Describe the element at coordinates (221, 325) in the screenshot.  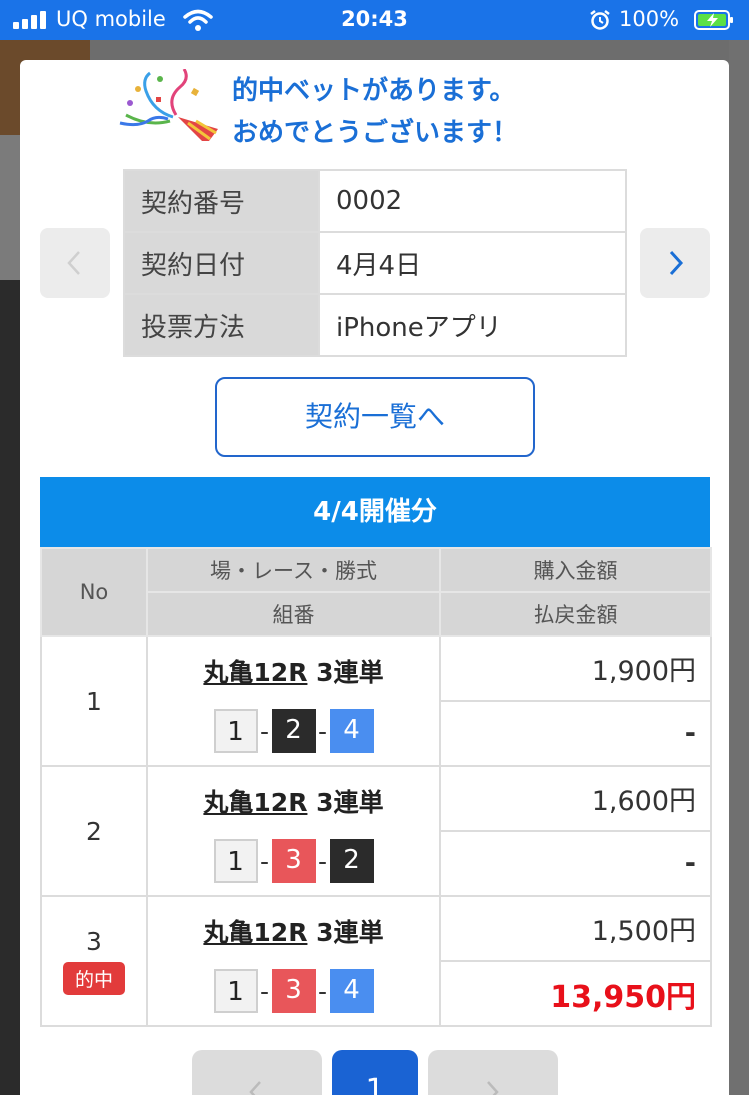
I see `voting-method-label: 投票方法` at that location.